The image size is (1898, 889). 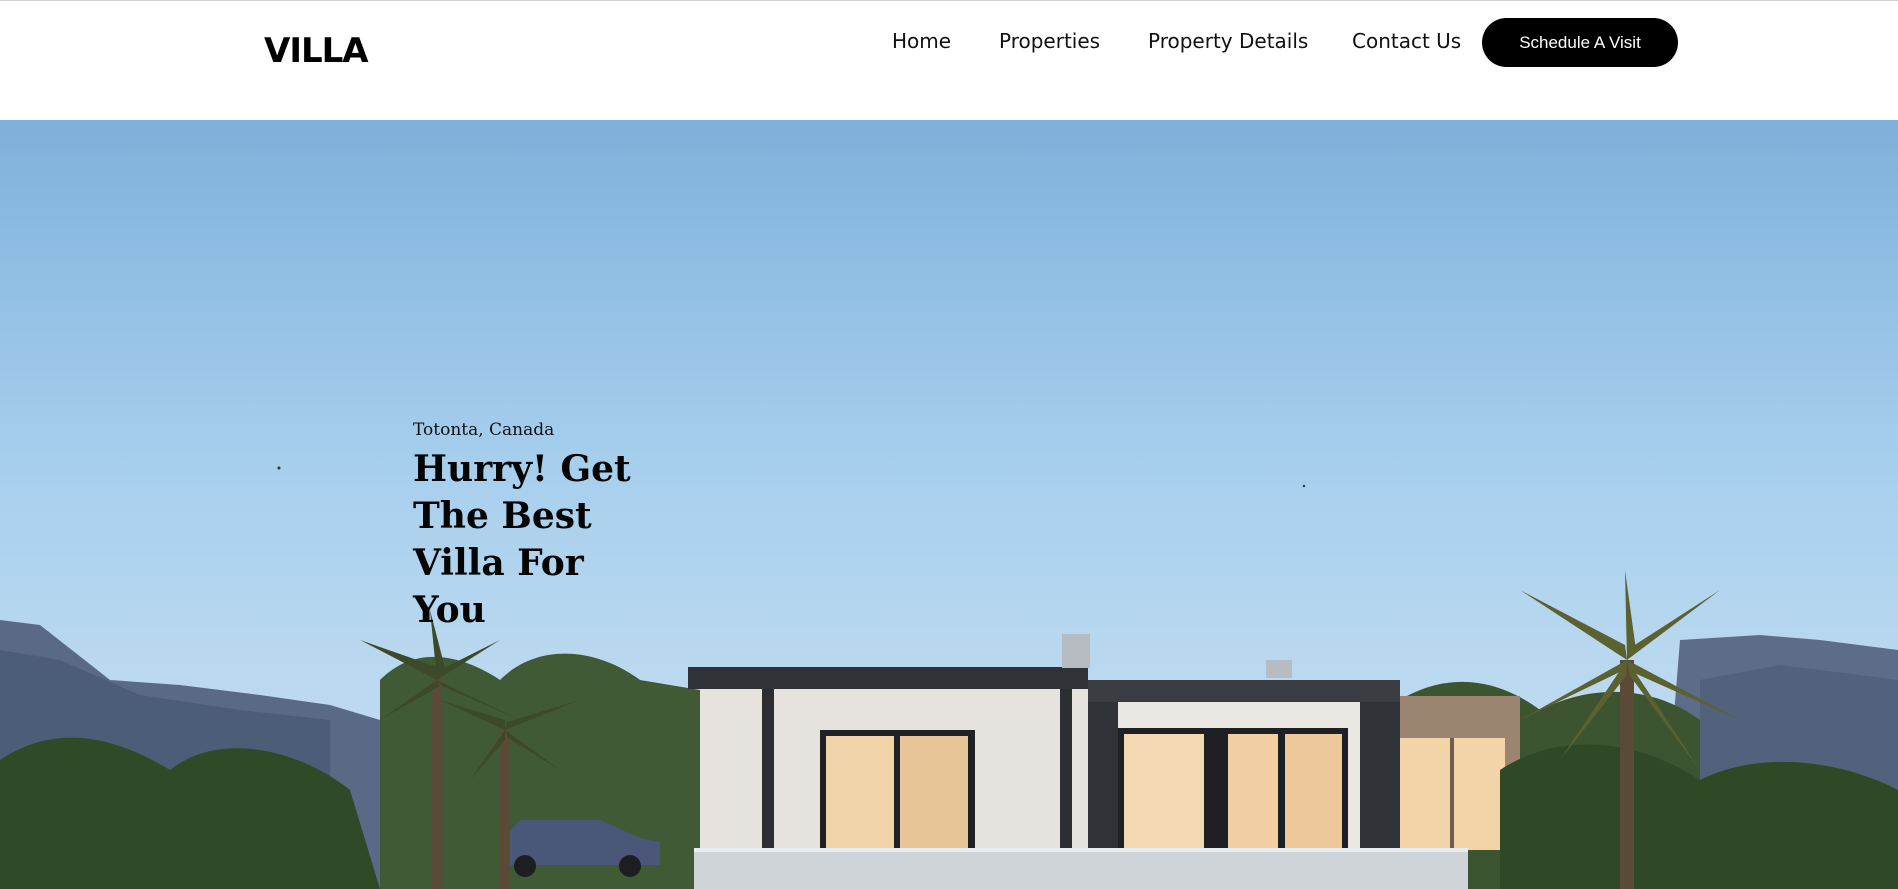 What do you see at coordinates (1228, 41) in the screenshot?
I see `nav-property-details-link: Property Details` at bounding box center [1228, 41].